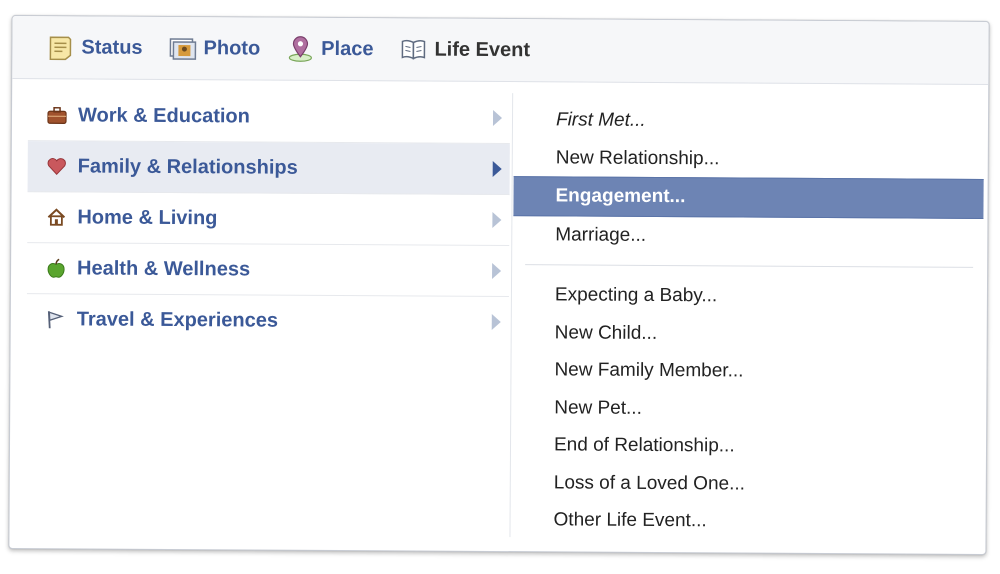 Image resolution: width=1000 pixels, height=574 pixels. What do you see at coordinates (749, 266) in the screenshot?
I see `submenu-separator` at bounding box center [749, 266].